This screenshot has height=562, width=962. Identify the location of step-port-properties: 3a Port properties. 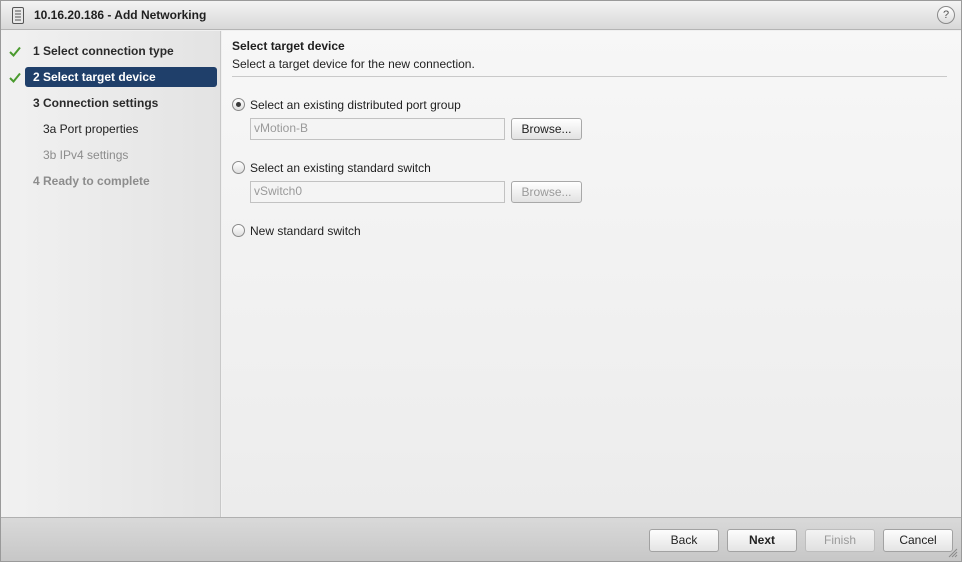
(126, 129).